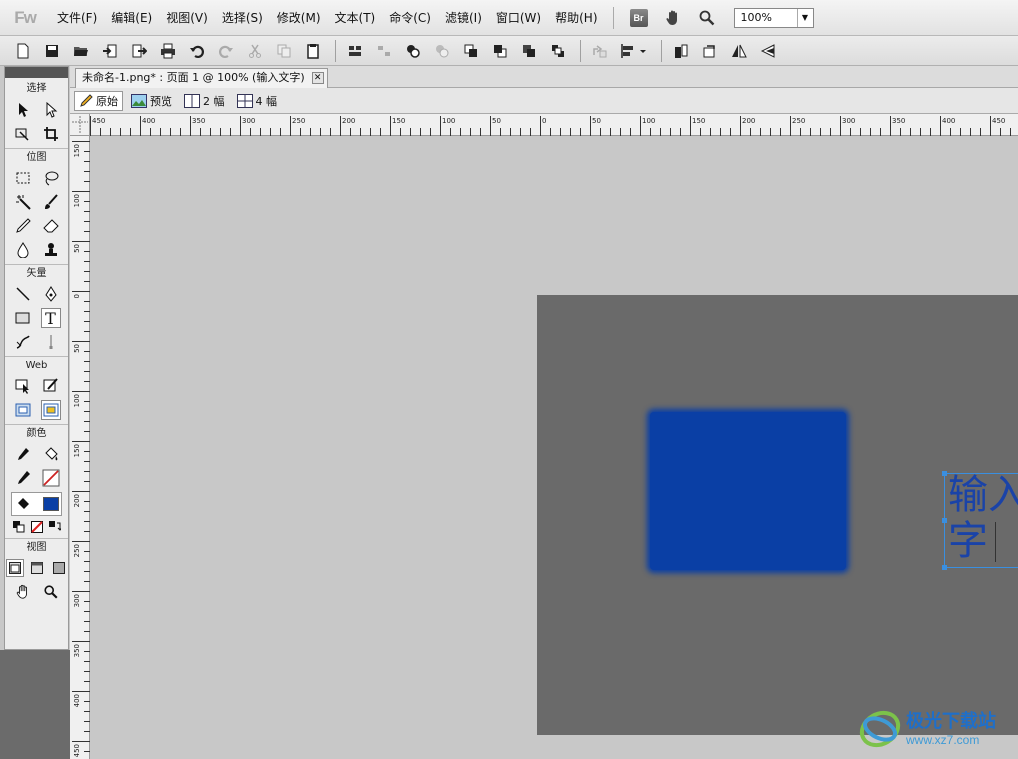  Describe the element at coordinates (23, 318) in the screenshot. I see `rectangle-tool` at that location.